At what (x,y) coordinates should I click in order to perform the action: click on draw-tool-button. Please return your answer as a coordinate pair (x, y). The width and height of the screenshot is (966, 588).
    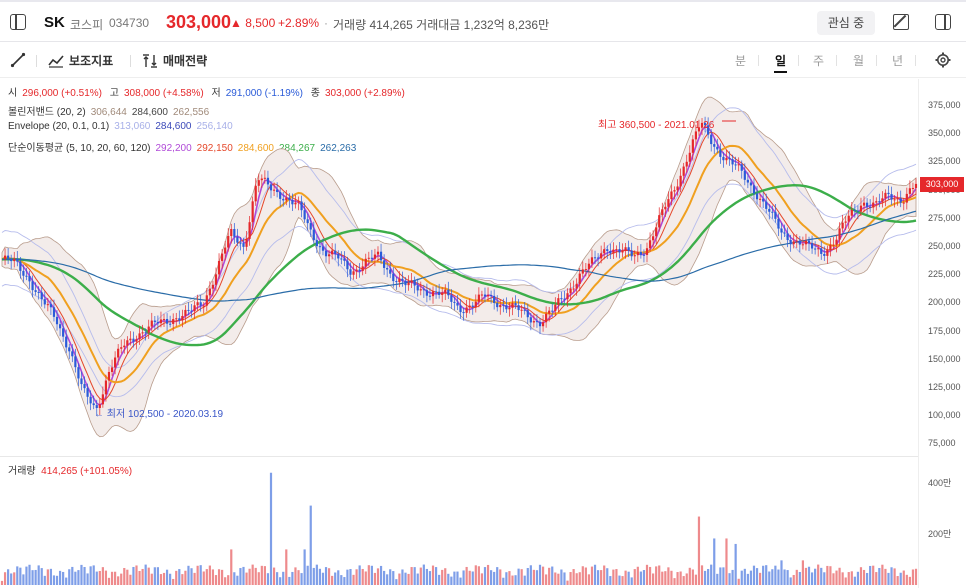
    Looking at the image, I should click on (18, 60).